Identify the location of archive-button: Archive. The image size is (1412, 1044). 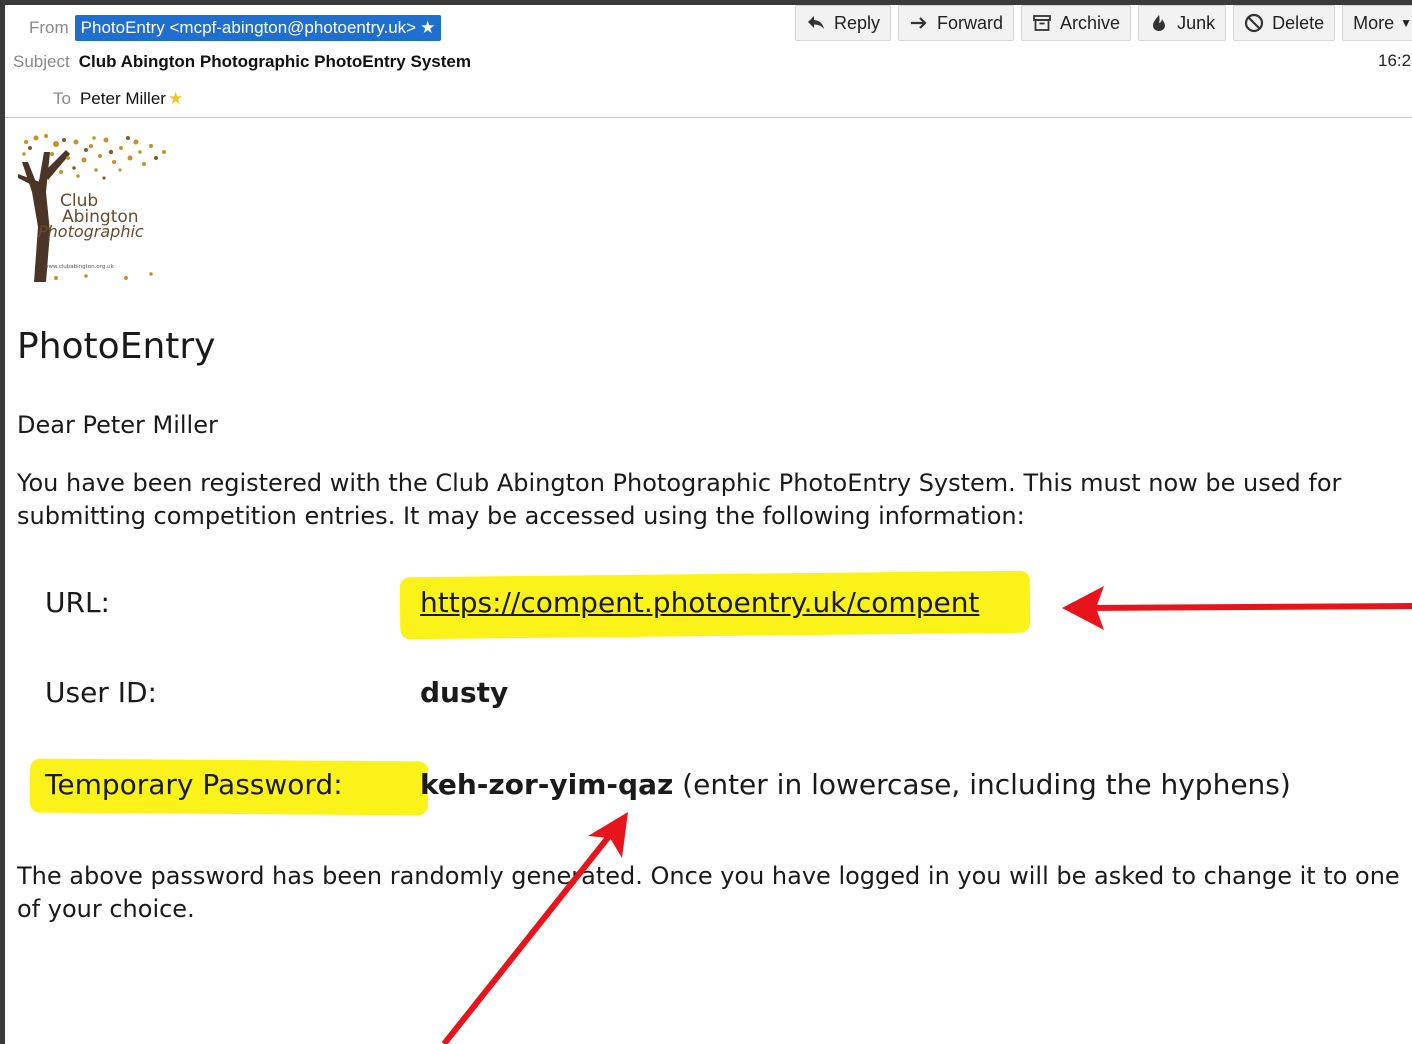
(1076, 23).